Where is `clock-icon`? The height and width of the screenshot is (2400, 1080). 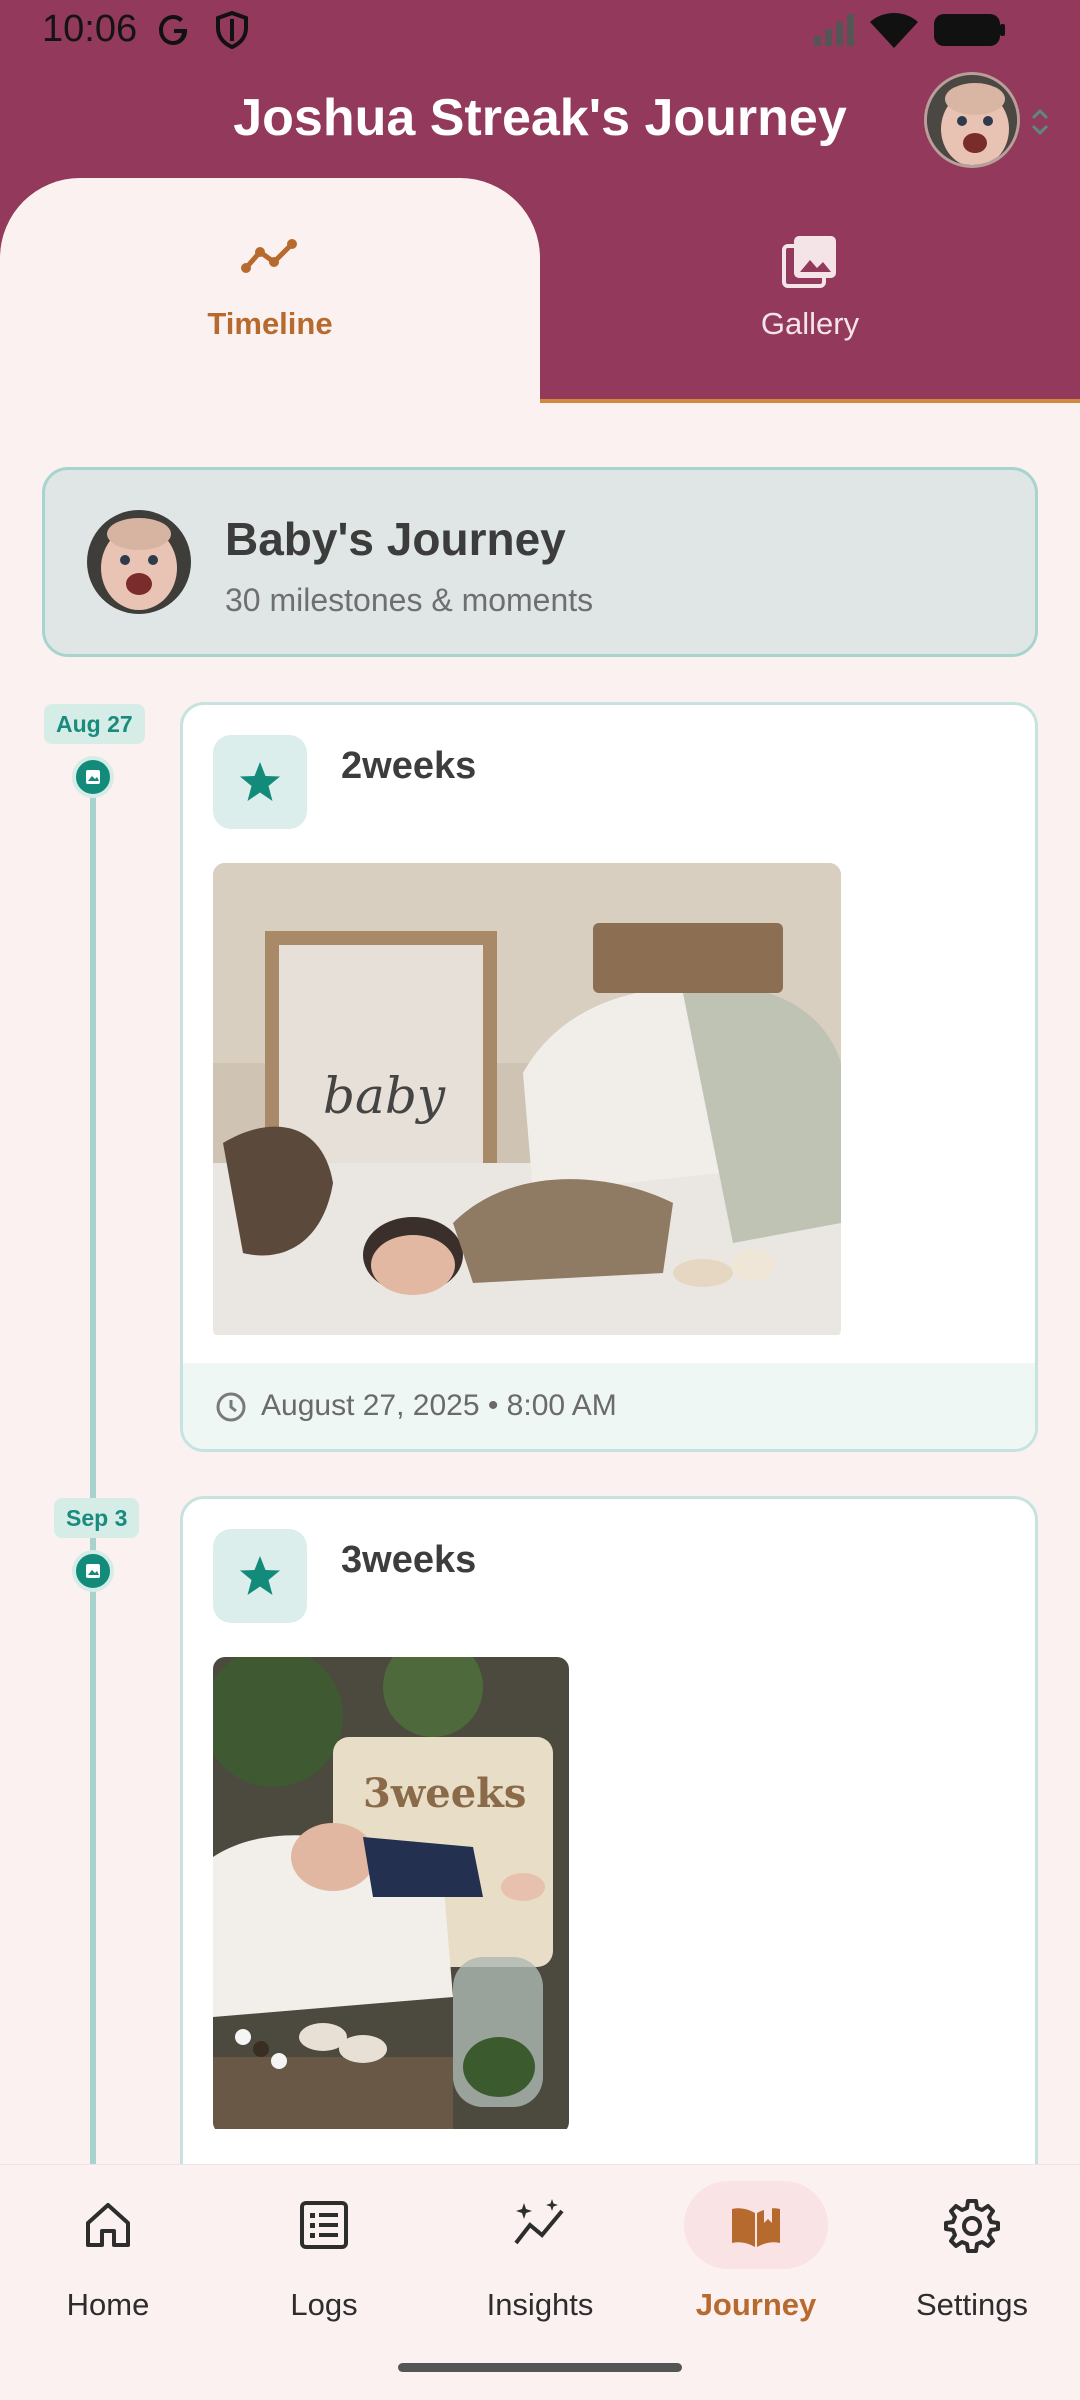 clock-icon is located at coordinates (231, 1407).